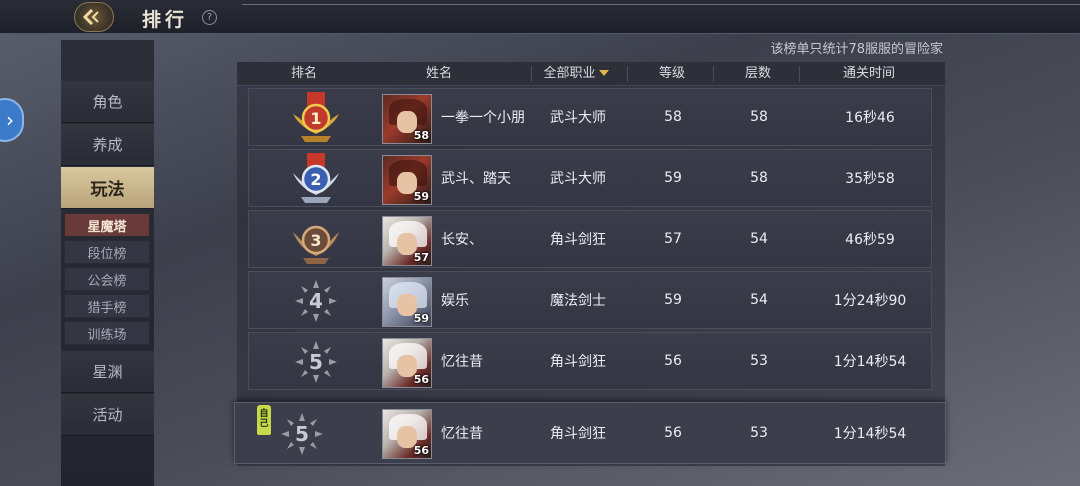  What do you see at coordinates (603, 73) in the screenshot?
I see `dropdown-arrow-icon` at bounding box center [603, 73].